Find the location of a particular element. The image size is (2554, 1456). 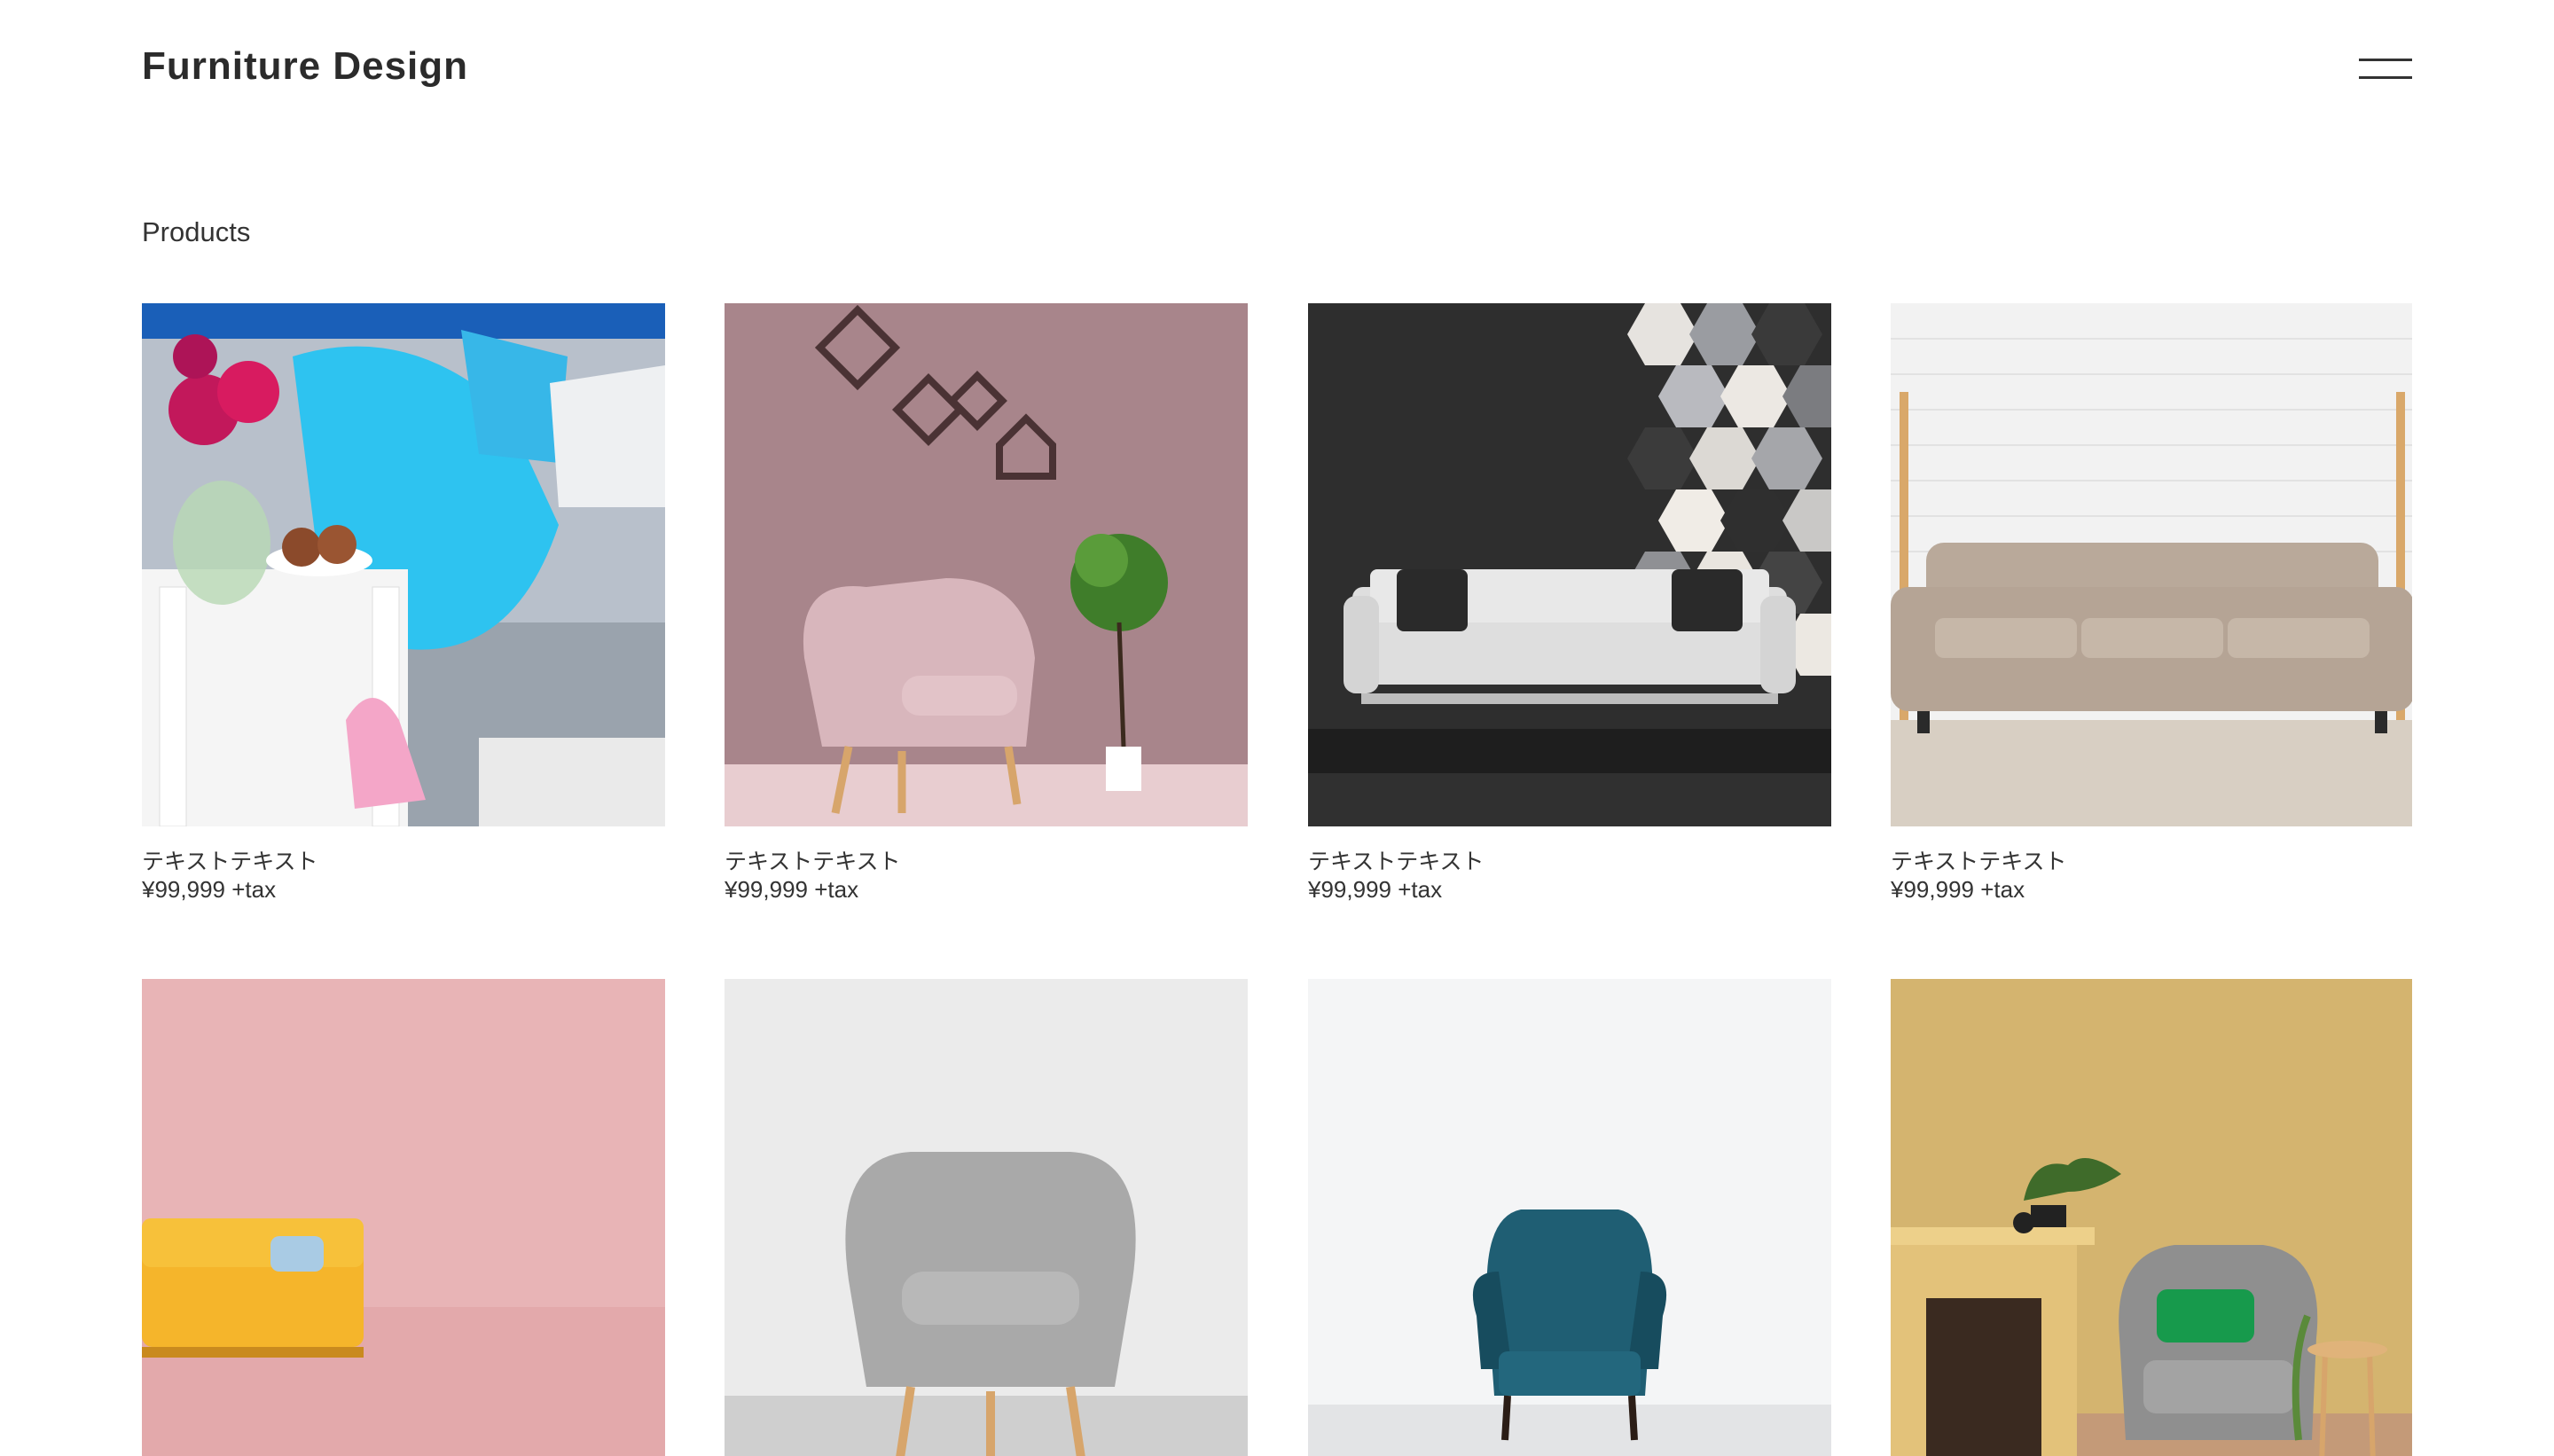

product-image-yellow-sofa is located at coordinates (403, 1217).